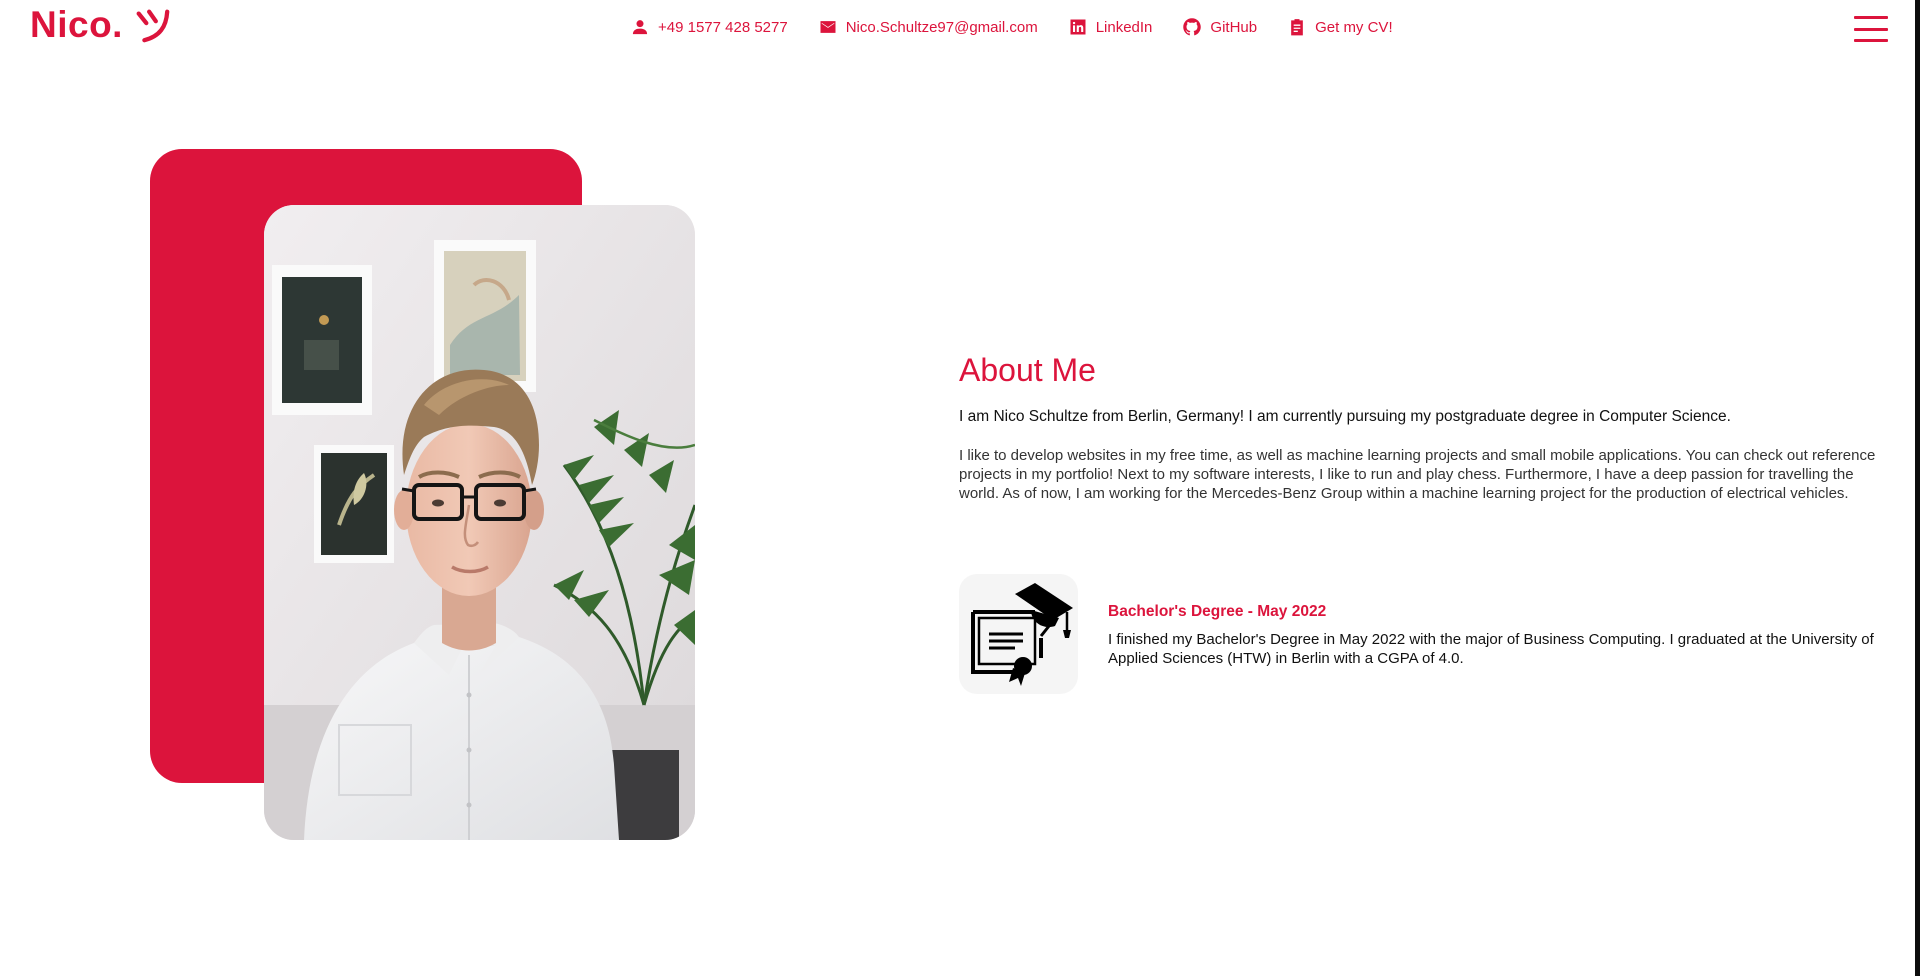 The image size is (1920, 976). What do you see at coordinates (1917, 488) in the screenshot?
I see `screen-edge` at bounding box center [1917, 488].